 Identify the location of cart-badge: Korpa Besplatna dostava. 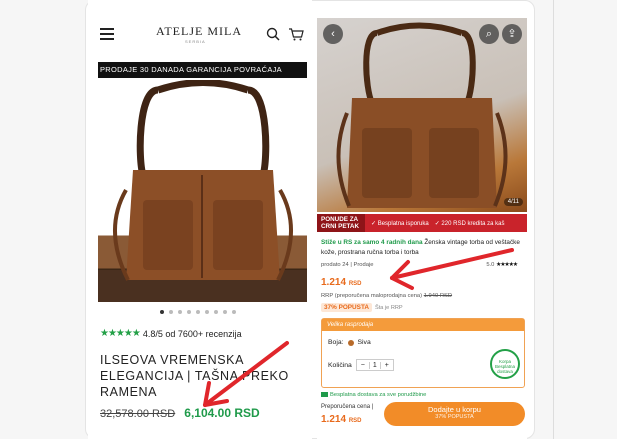
(505, 364).